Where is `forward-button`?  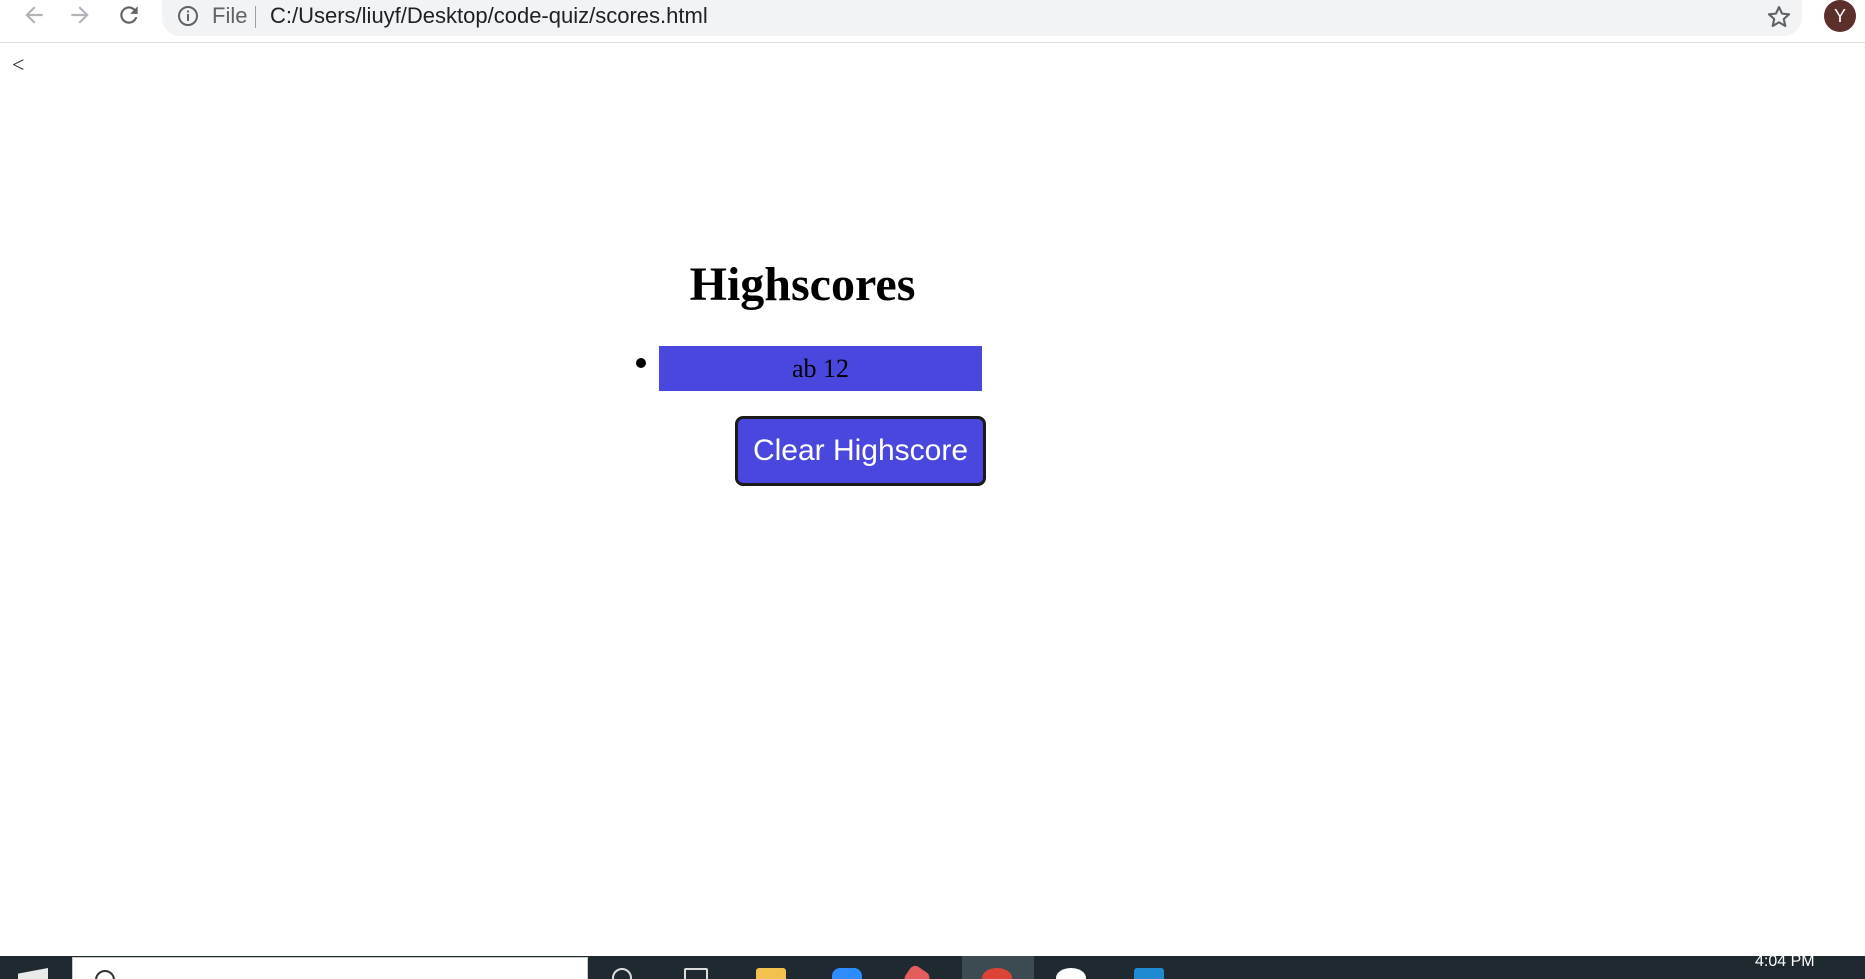 forward-button is located at coordinates (80, 15).